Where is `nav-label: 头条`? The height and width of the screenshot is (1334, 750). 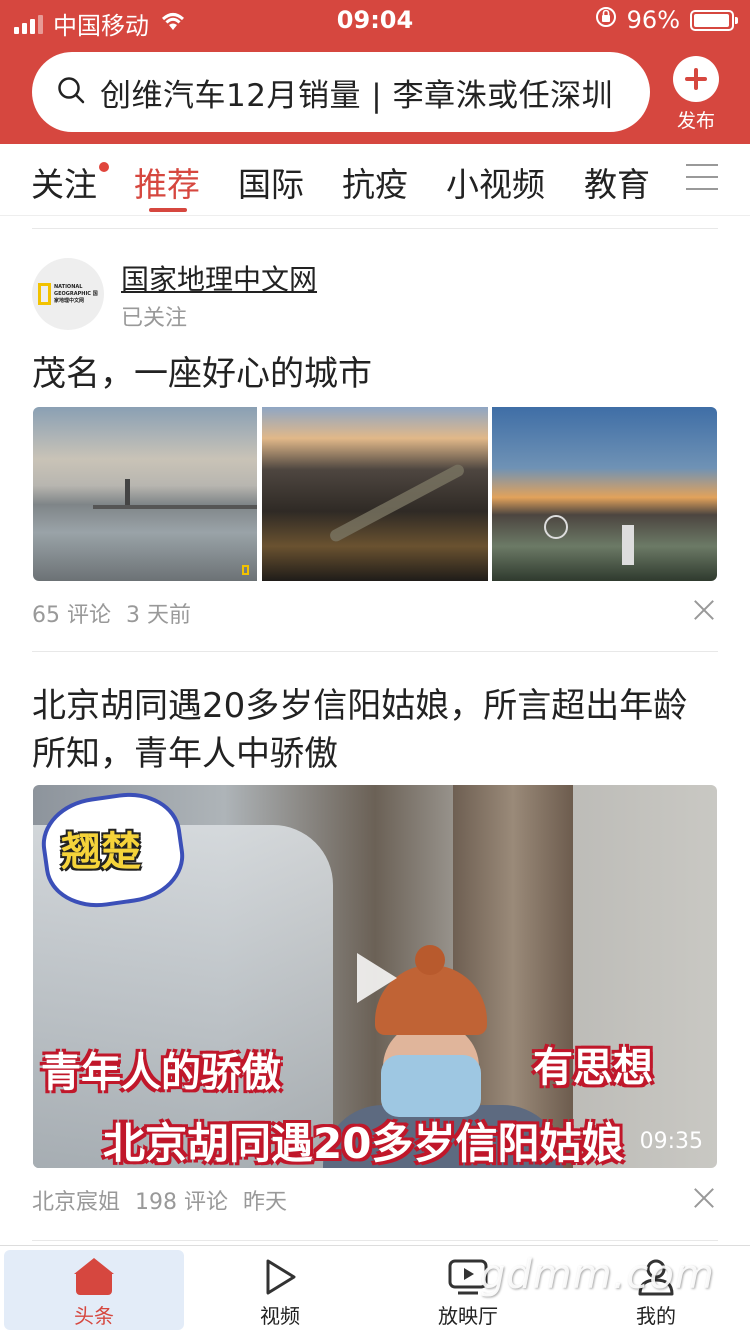 nav-label: 头条 is located at coordinates (94, 1316).